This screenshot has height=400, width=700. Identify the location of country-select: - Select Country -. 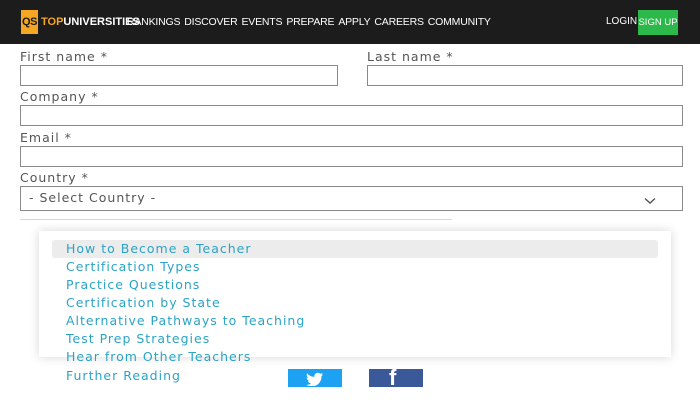
(351, 198).